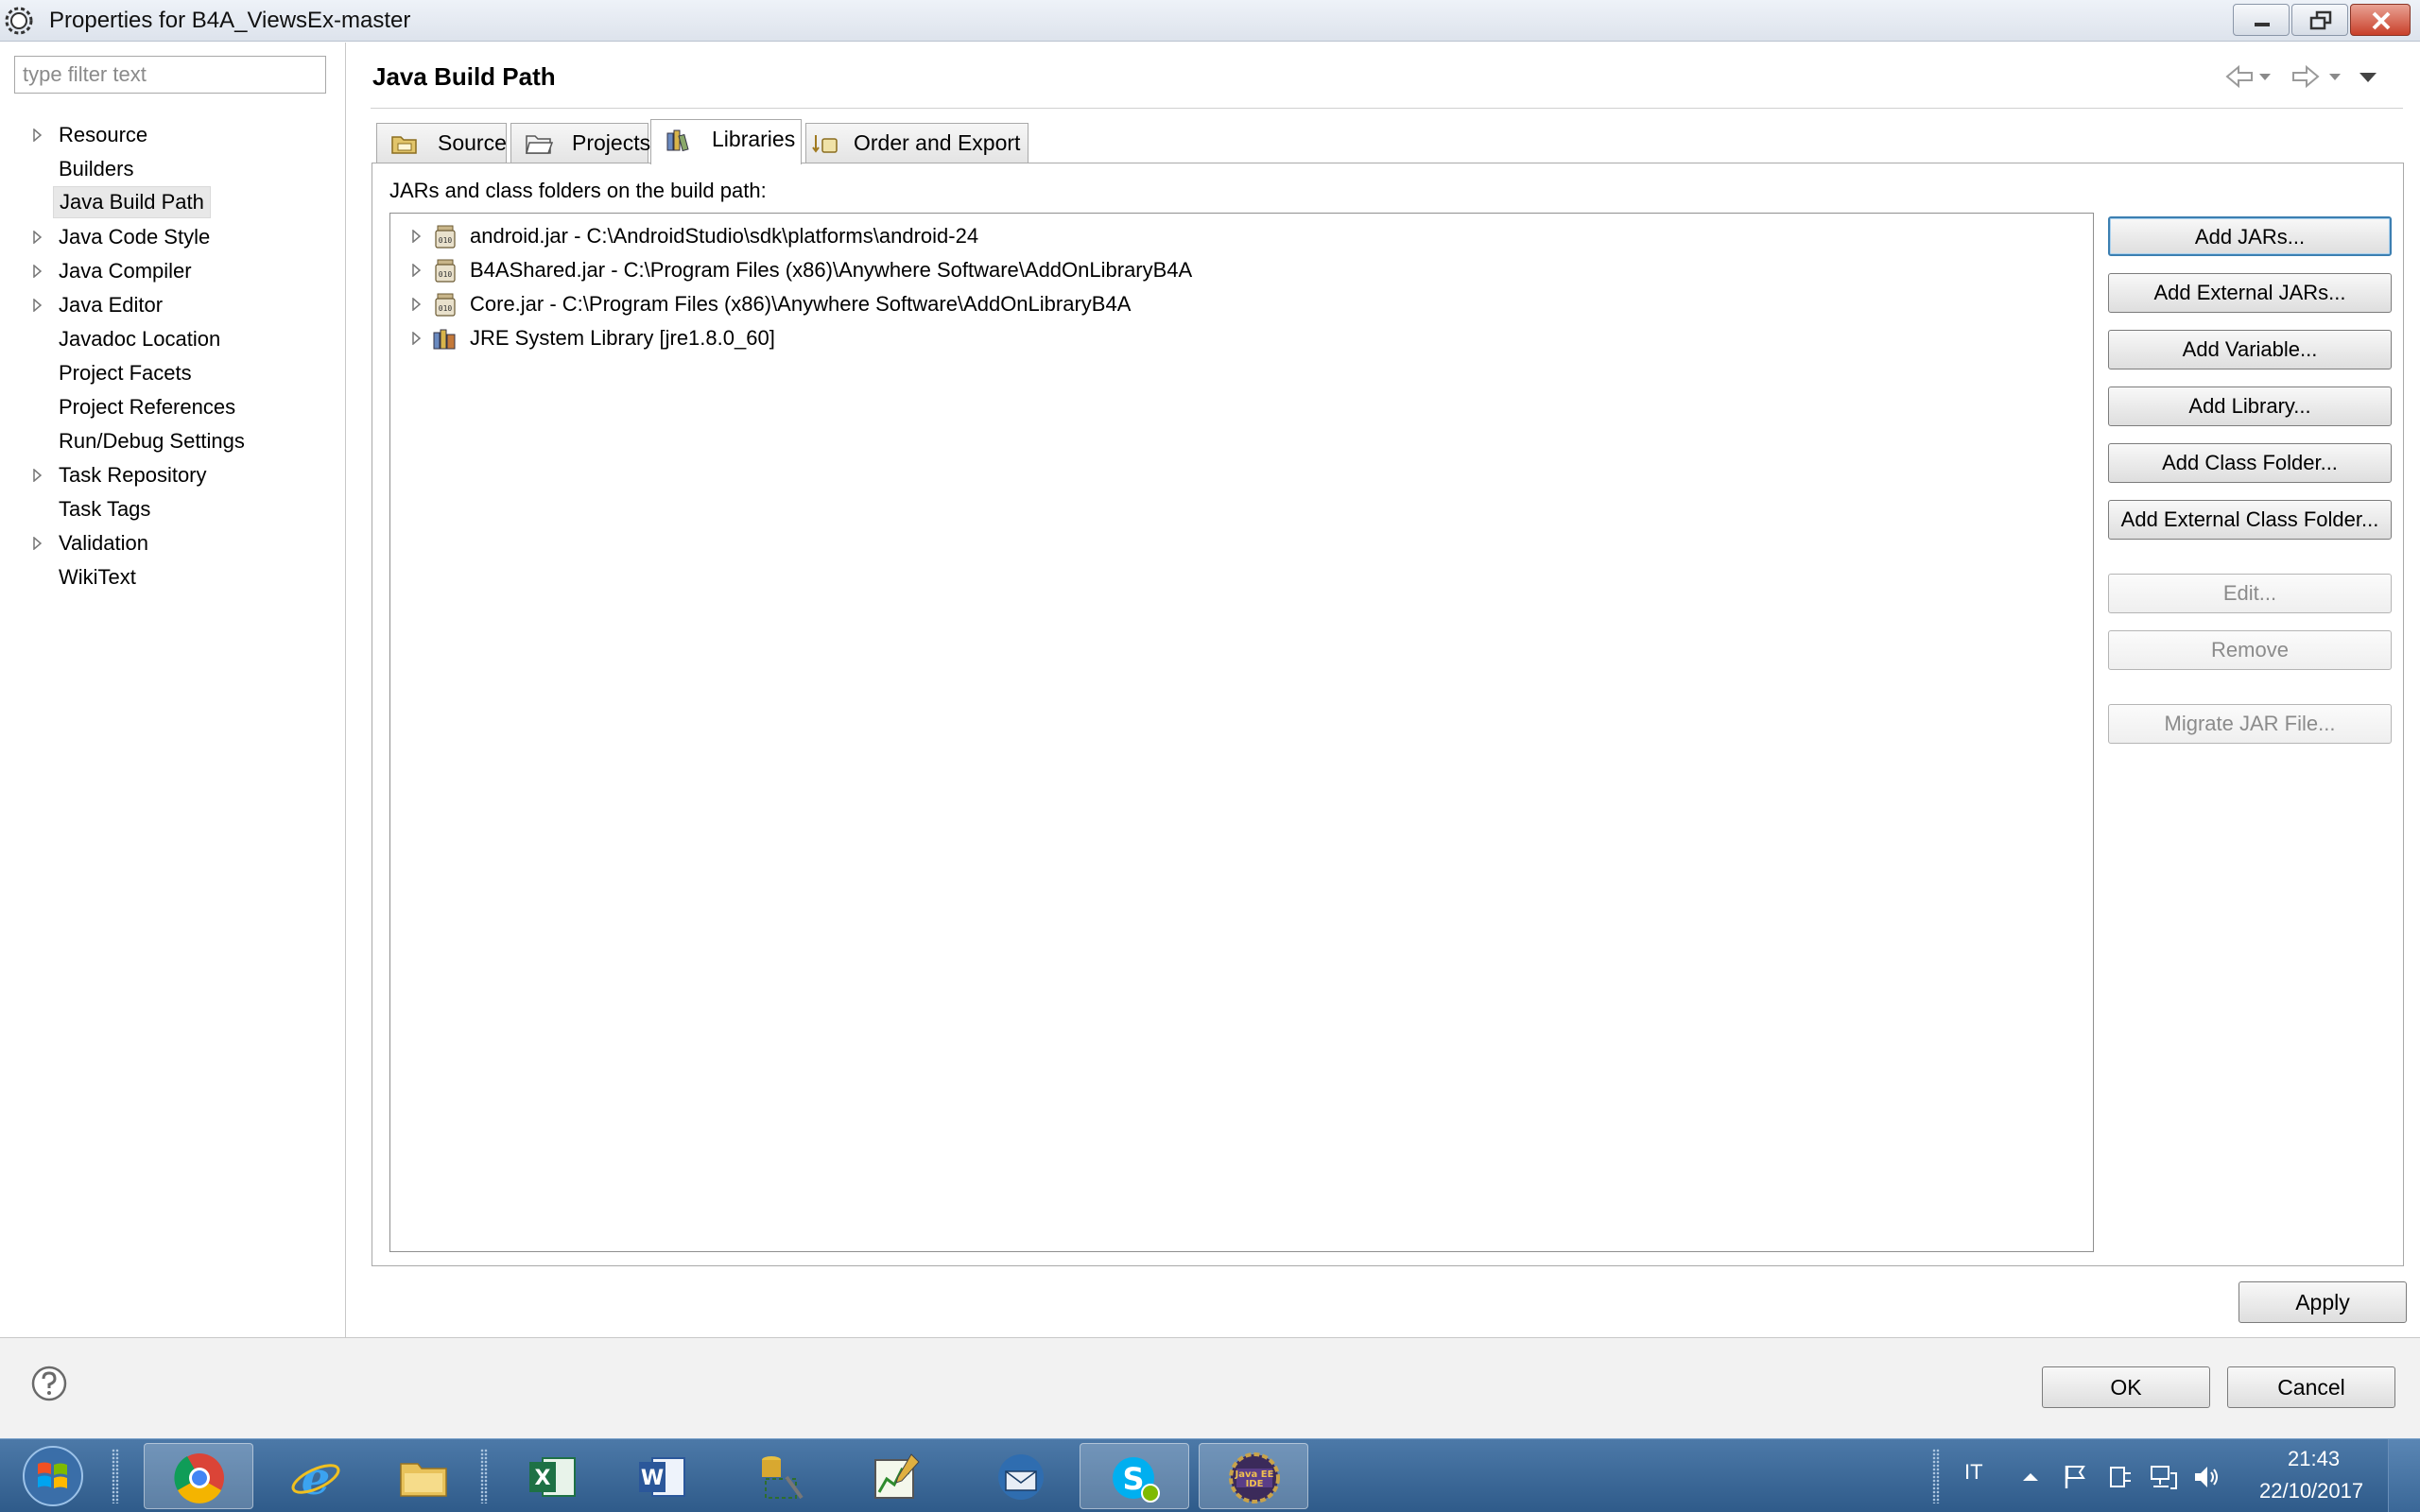 The height and width of the screenshot is (1512, 2420). I want to click on sidebar-item-task-repository: Task Repository, so click(173, 475).